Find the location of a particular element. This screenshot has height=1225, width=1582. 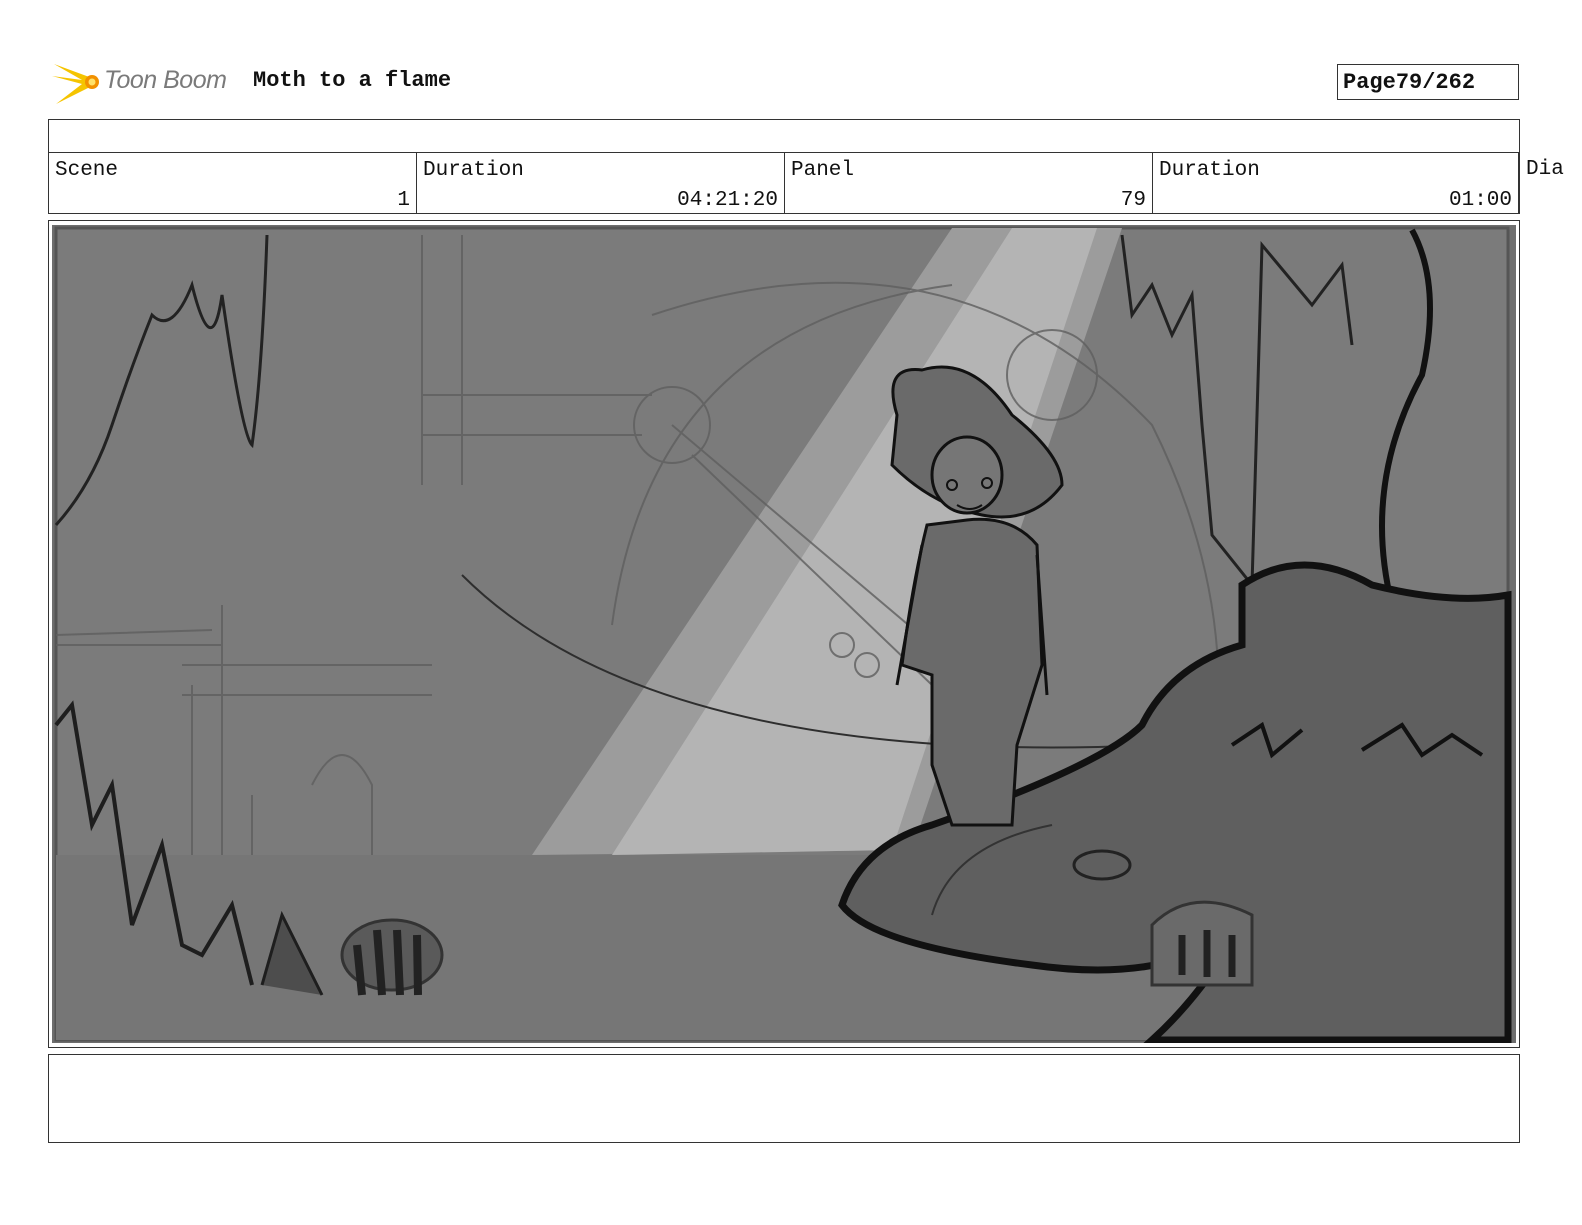

scene-duration-cell: Duration 04:21:20 is located at coordinates (601, 183).